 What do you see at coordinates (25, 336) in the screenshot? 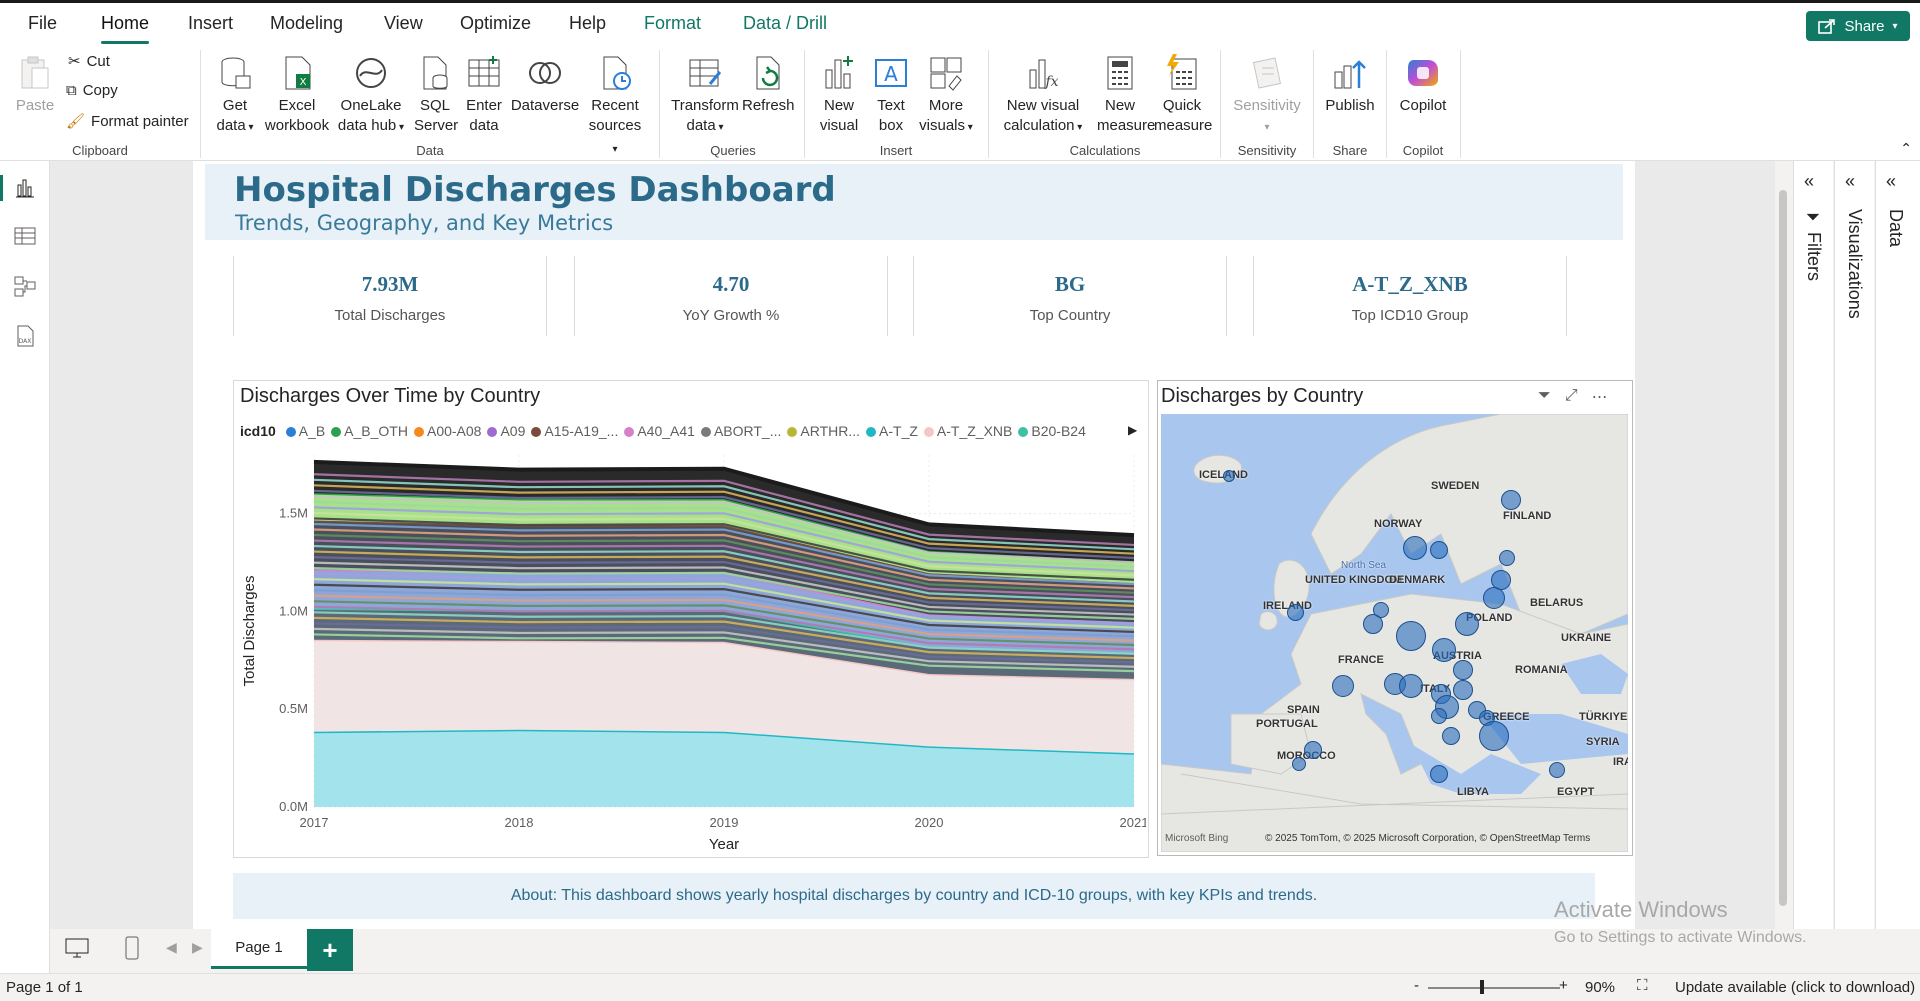
I see `dax-query-view-icon: DAX` at bounding box center [25, 336].